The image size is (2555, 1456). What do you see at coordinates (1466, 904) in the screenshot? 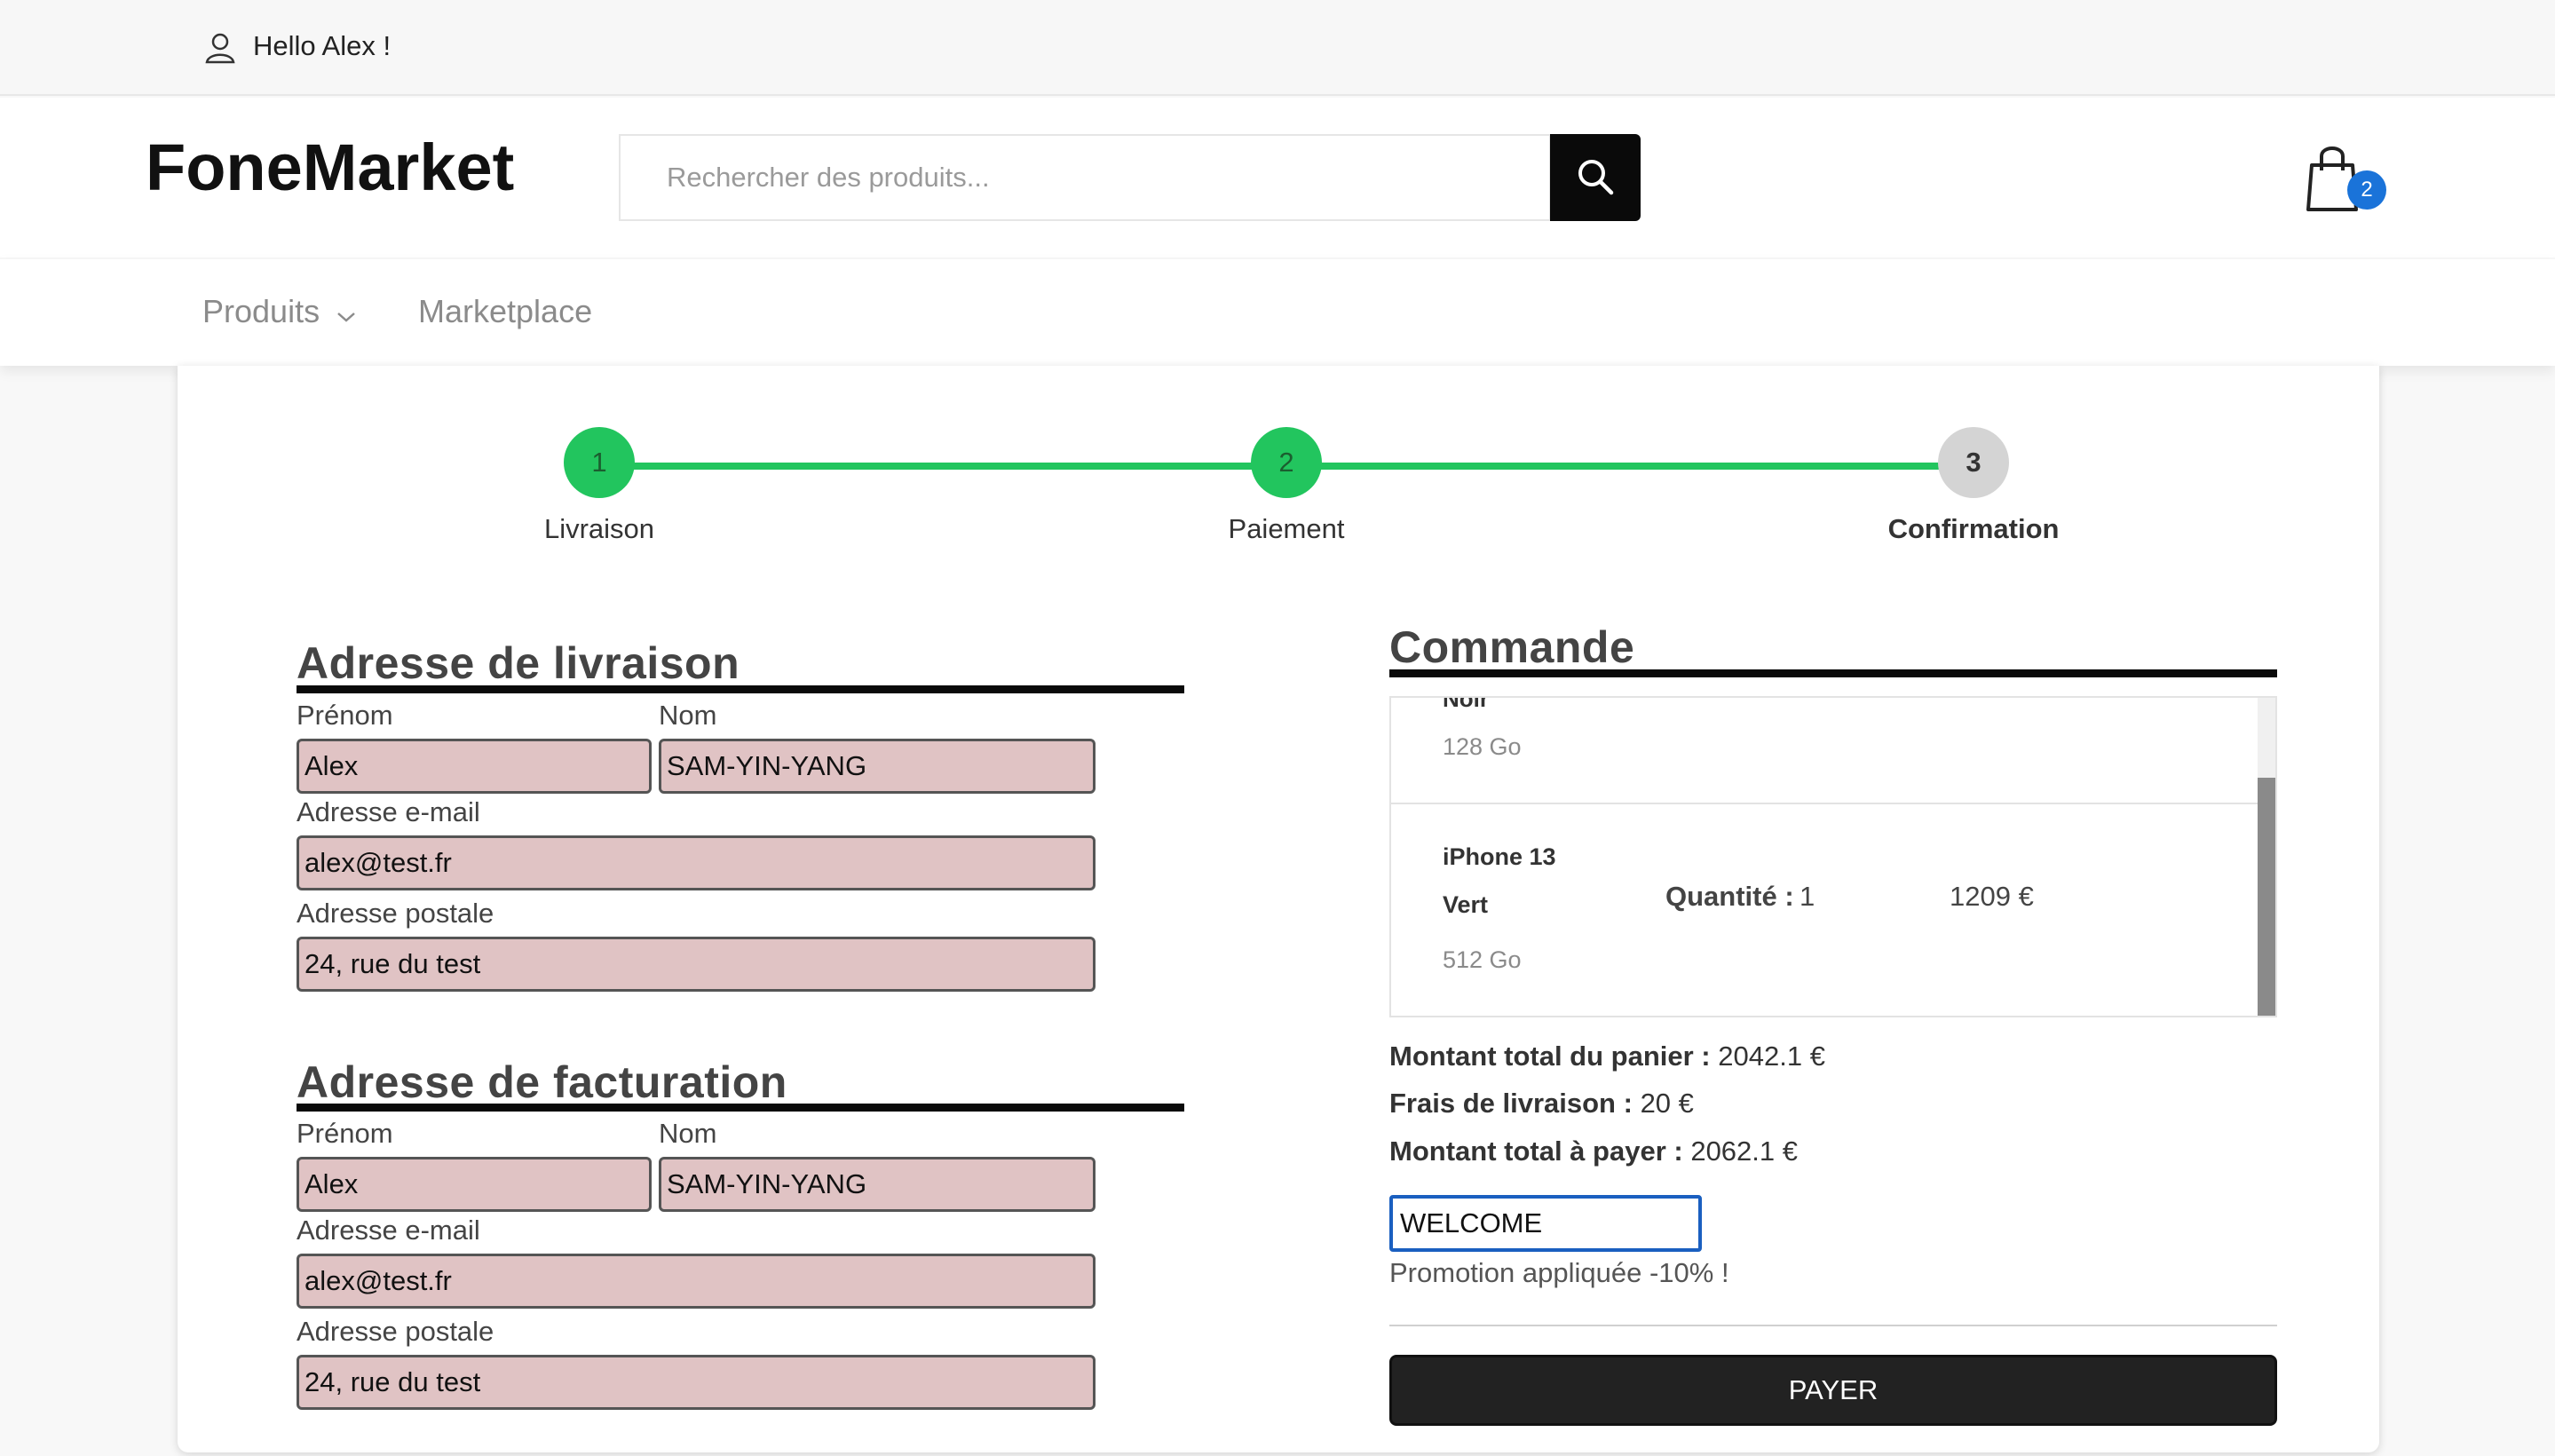
I see `order-item-color: Vert` at bounding box center [1466, 904].